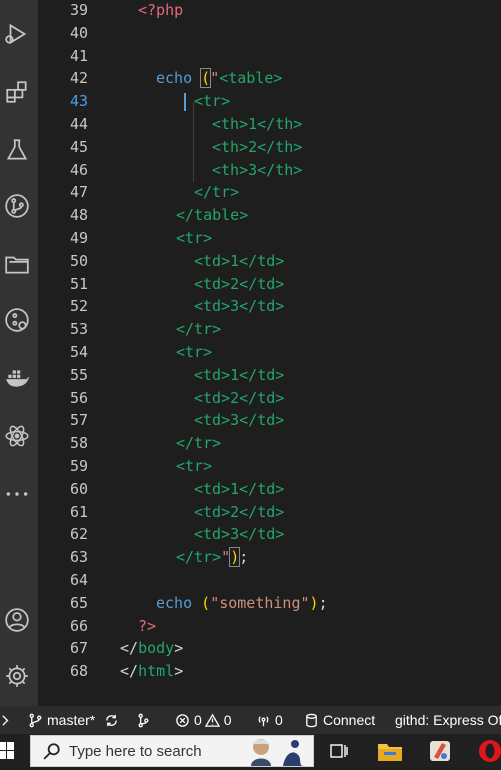  What do you see at coordinates (9, 720) in the screenshot?
I see `remote-indicator` at bounding box center [9, 720].